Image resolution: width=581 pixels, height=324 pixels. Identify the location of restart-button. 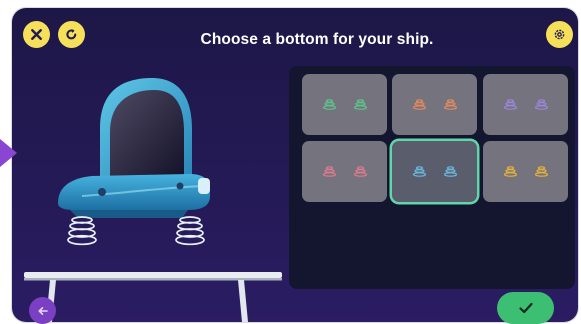
(71, 34).